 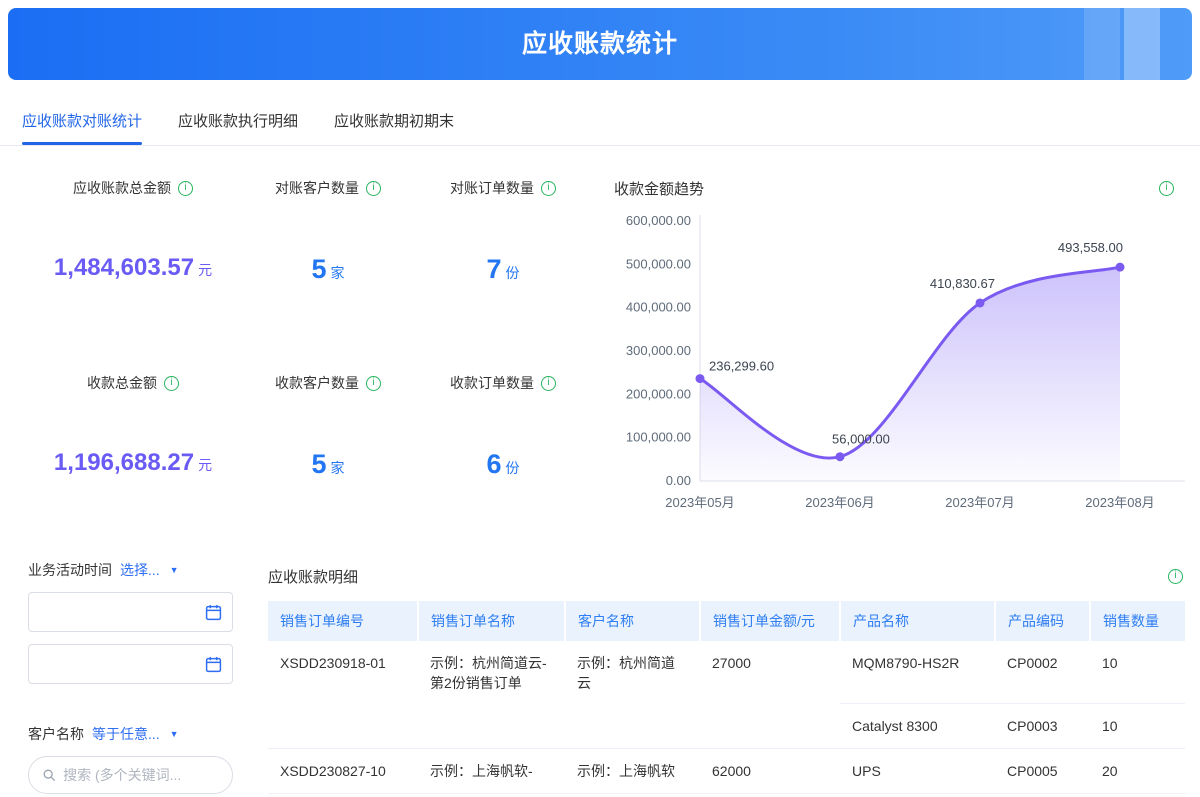 What do you see at coordinates (492, 621) in the screenshot?
I see `col-header-order-name: 销售订单名称` at bounding box center [492, 621].